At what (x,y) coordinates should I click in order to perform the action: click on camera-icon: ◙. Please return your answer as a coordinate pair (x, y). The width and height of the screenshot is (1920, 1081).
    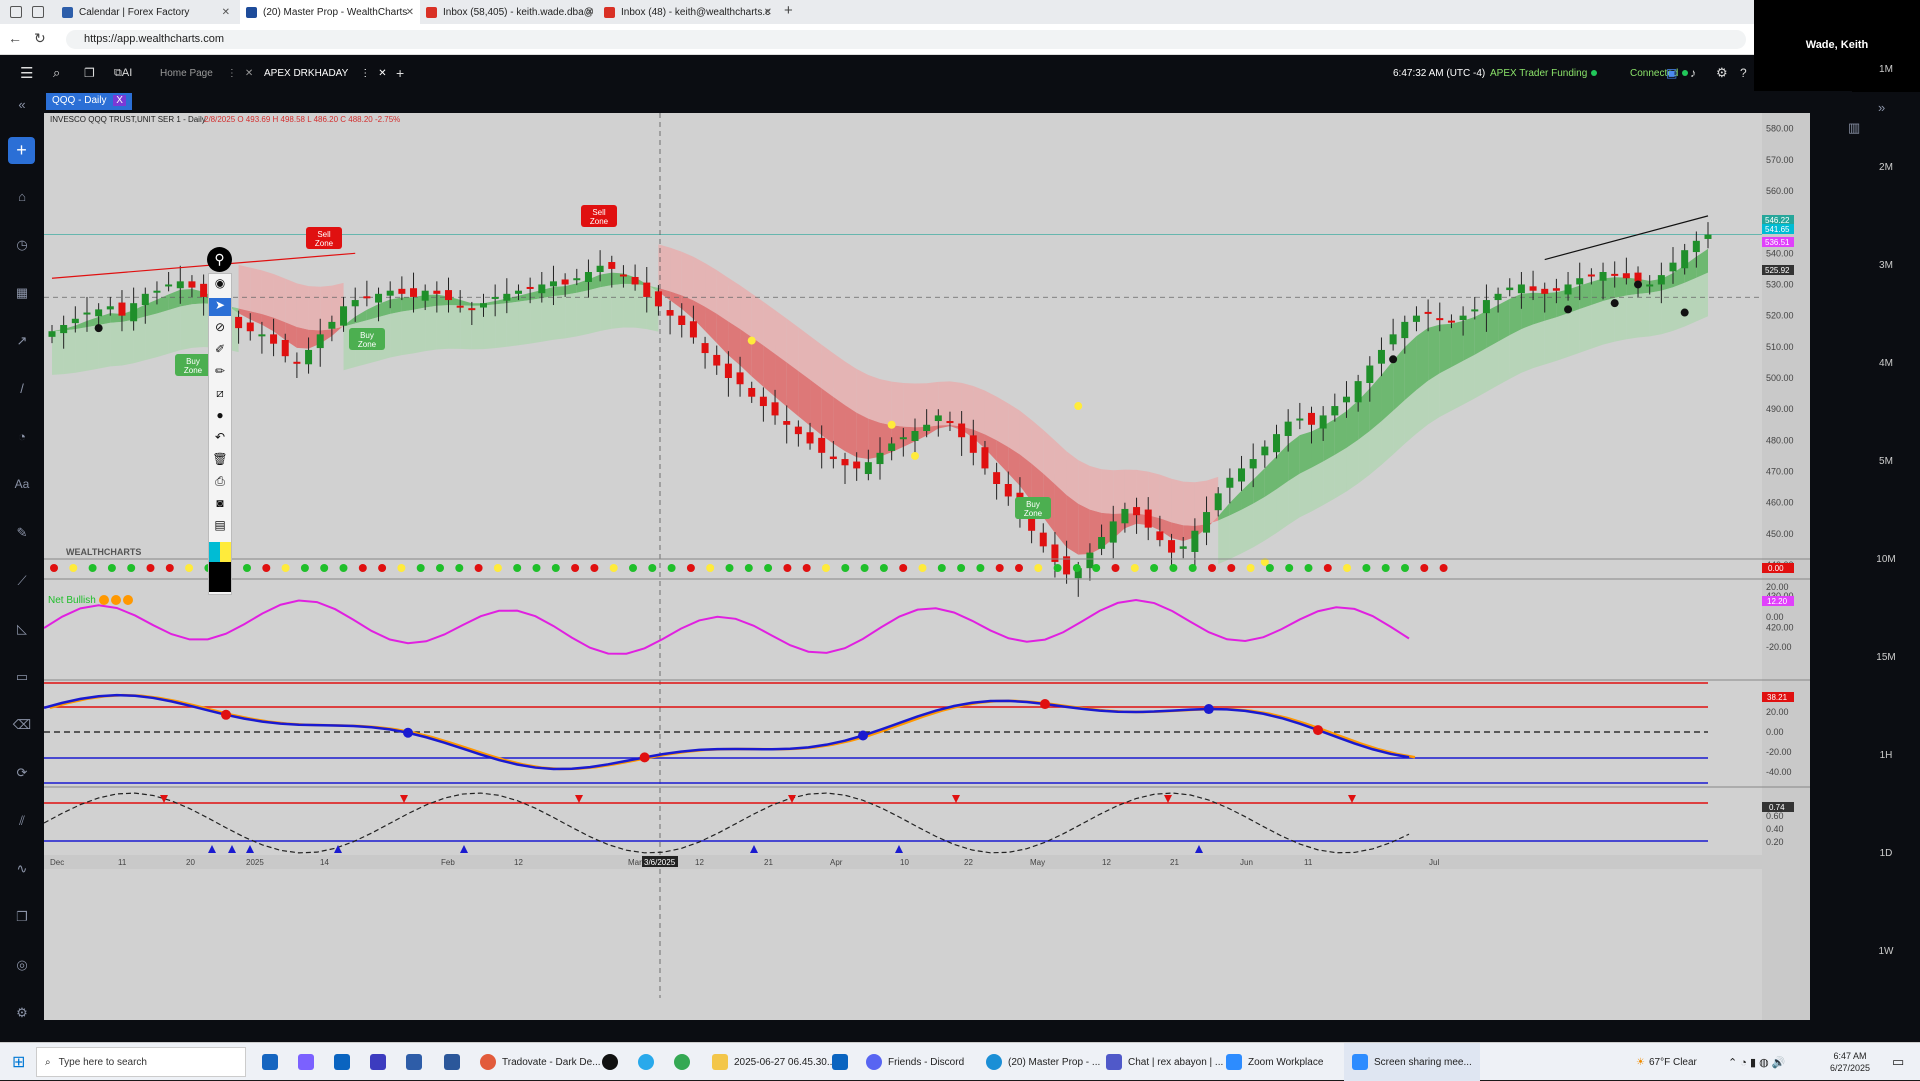
    Looking at the image, I should click on (220, 505).